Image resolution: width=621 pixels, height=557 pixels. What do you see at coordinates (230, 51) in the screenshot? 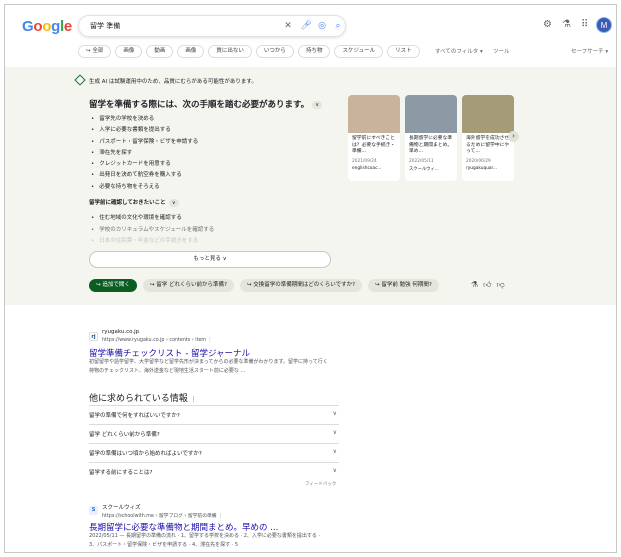
I see `search-chip: 質に出ない` at bounding box center [230, 51].